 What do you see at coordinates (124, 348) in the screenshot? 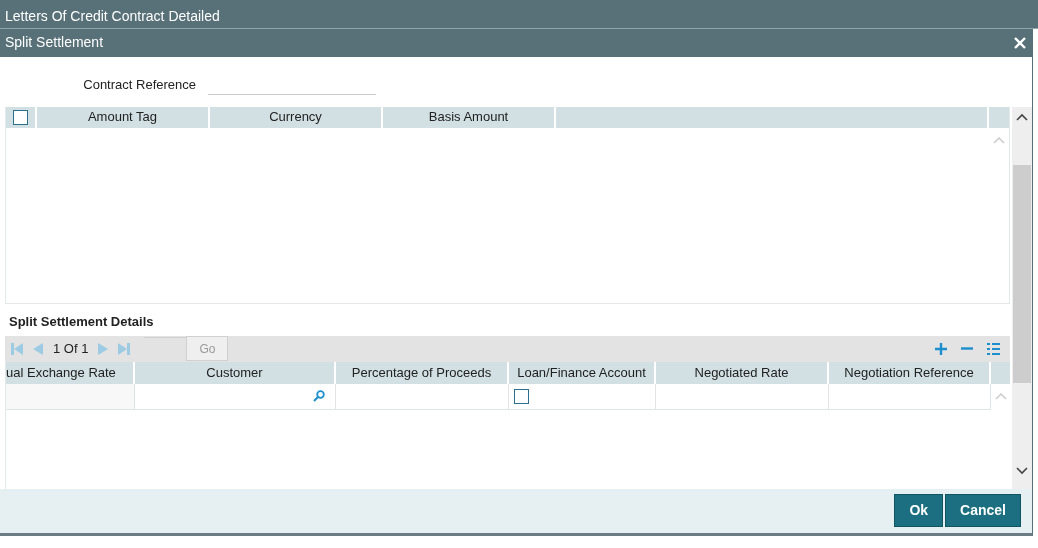
I see `last-page-icon` at bounding box center [124, 348].